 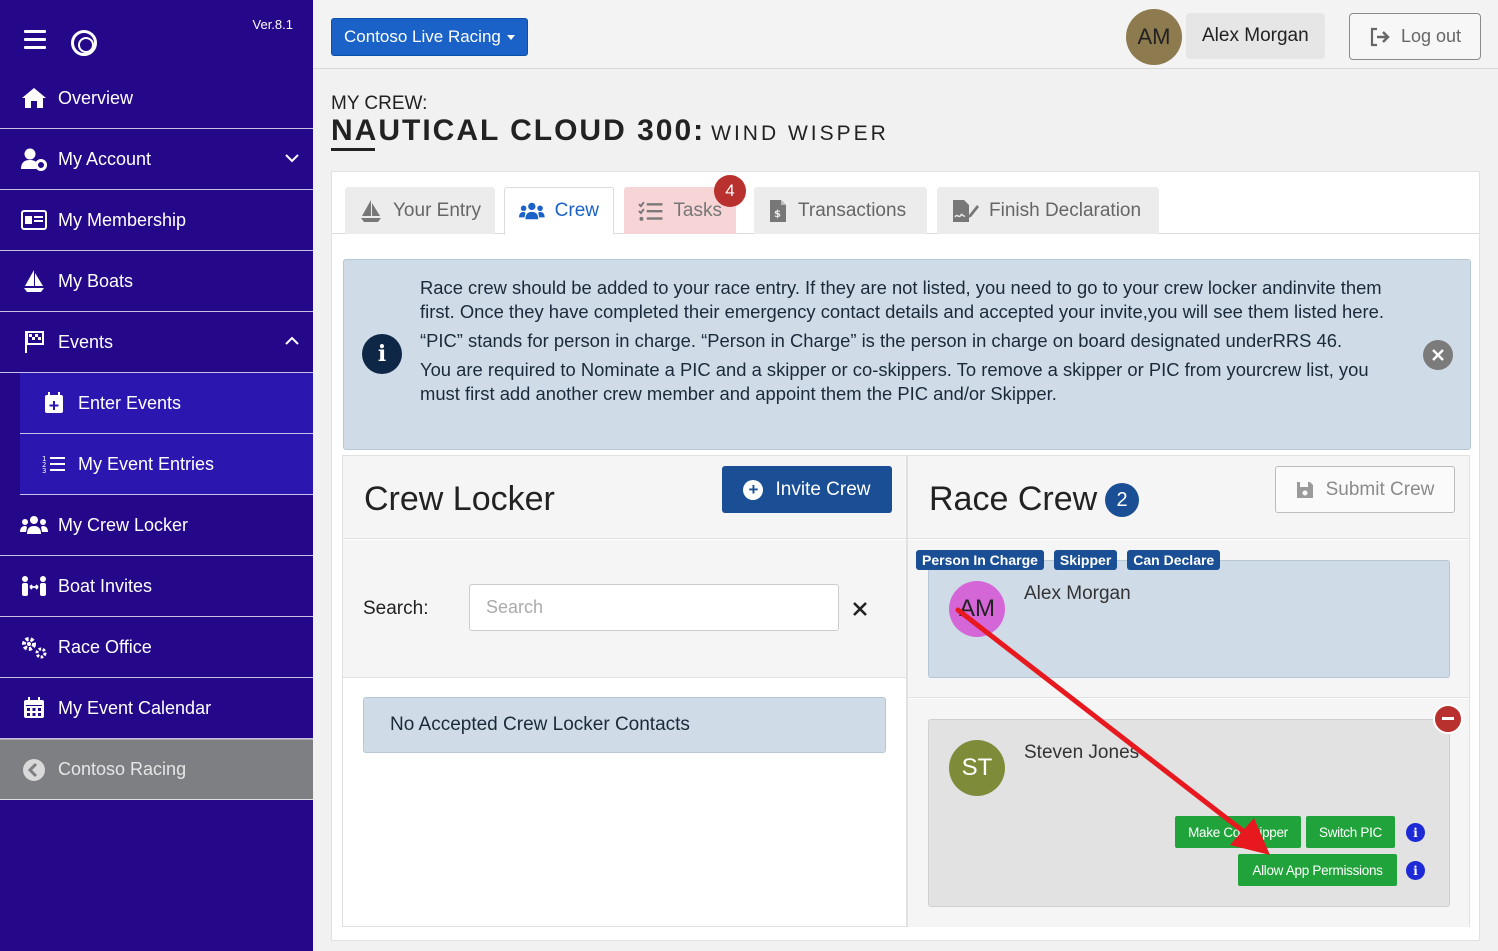 What do you see at coordinates (156, 98) in the screenshot?
I see `sidebar-item-overview: Overview` at bounding box center [156, 98].